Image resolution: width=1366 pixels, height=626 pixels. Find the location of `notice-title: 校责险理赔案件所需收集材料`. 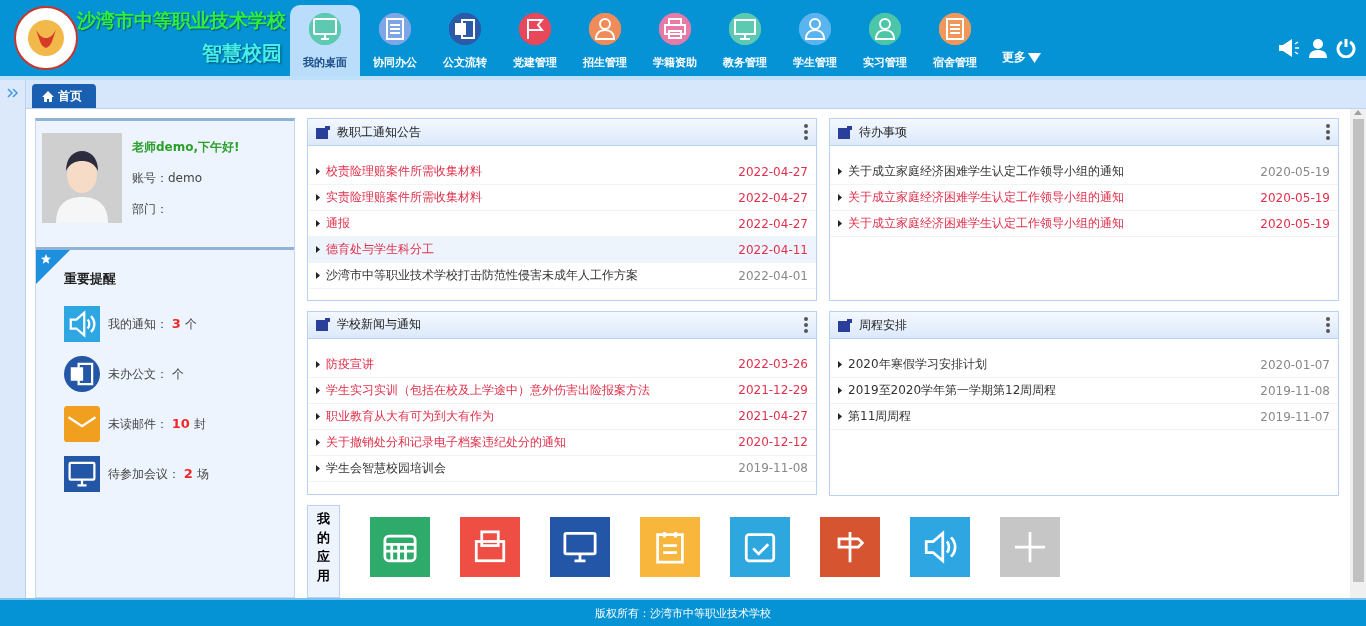

notice-title: 校责险理赔案件所需收集材料 is located at coordinates (404, 171).